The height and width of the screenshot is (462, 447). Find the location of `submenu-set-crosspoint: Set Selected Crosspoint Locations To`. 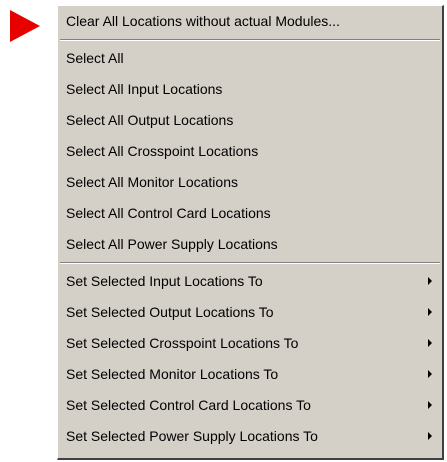

submenu-set-crosspoint: Set Selected Crosspoint Locations To is located at coordinates (250, 343).